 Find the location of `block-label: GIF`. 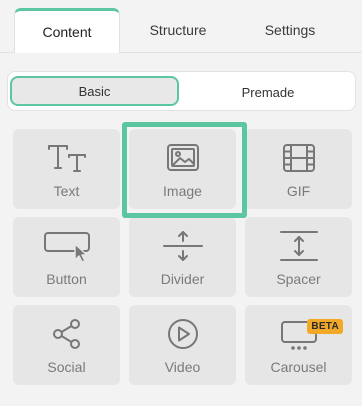

block-label: GIF is located at coordinates (298, 191).